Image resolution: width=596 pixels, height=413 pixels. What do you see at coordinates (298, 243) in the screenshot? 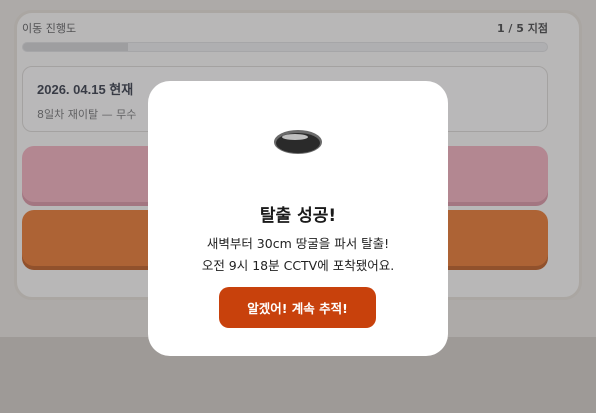
I see `dialog-message-line-1: 새벽부터 30cm 땅굴을 파서 탈출!` at bounding box center [298, 243].